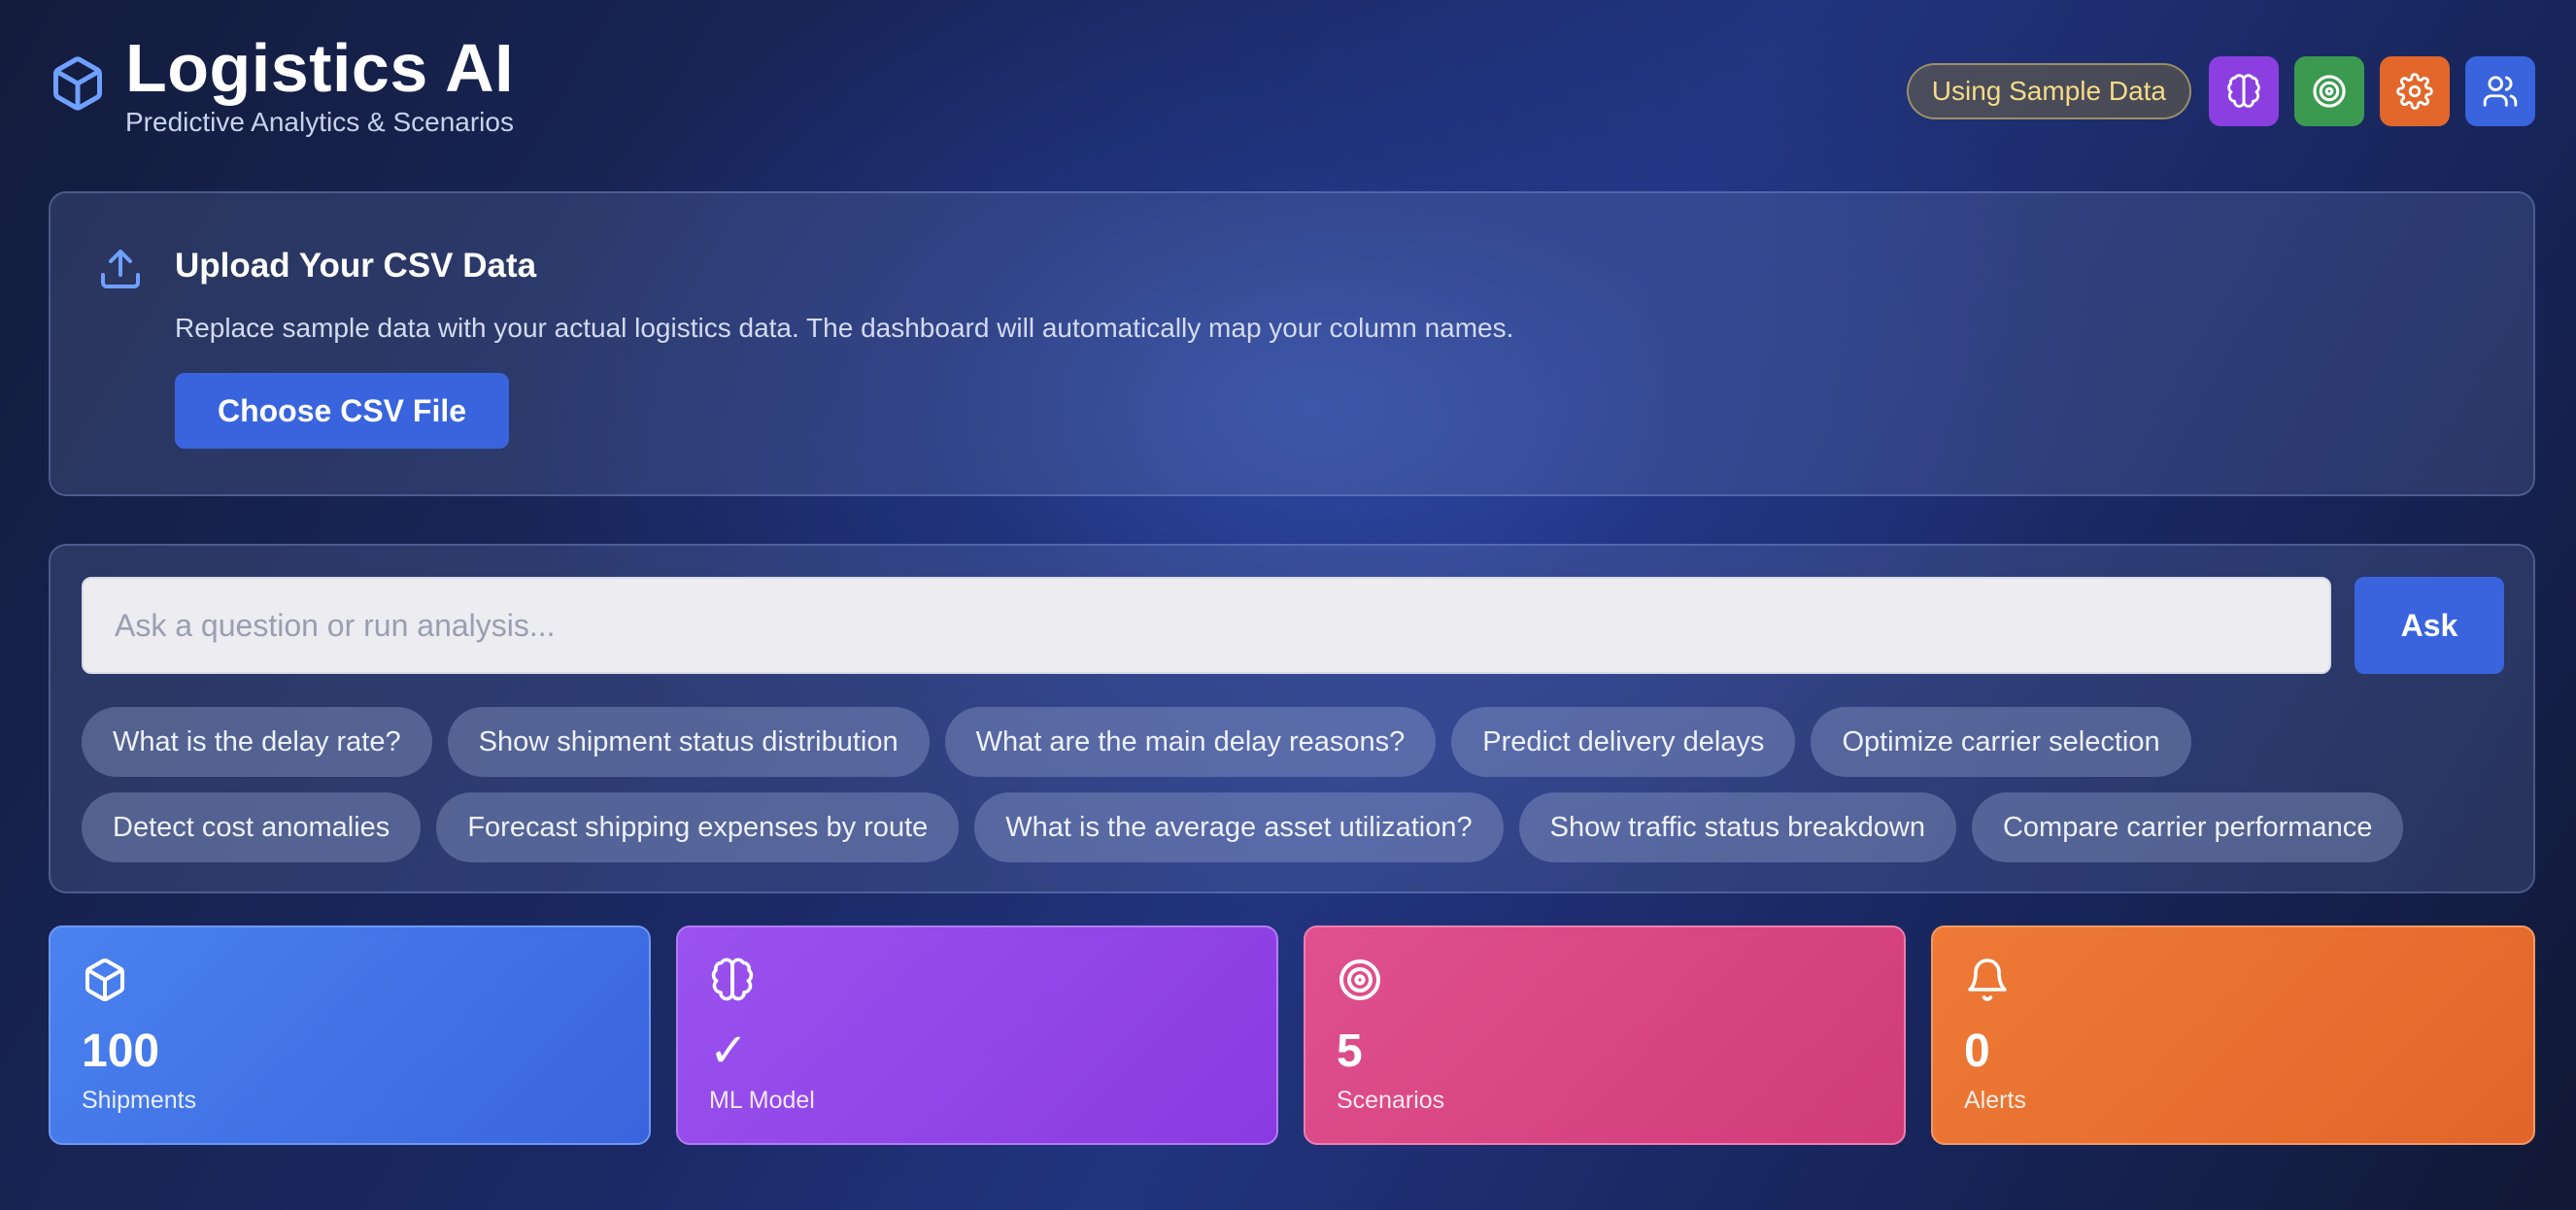 Image resolution: width=2576 pixels, height=1210 pixels. What do you see at coordinates (320, 68) in the screenshot?
I see `app-title: Logistics AI` at bounding box center [320, 68].